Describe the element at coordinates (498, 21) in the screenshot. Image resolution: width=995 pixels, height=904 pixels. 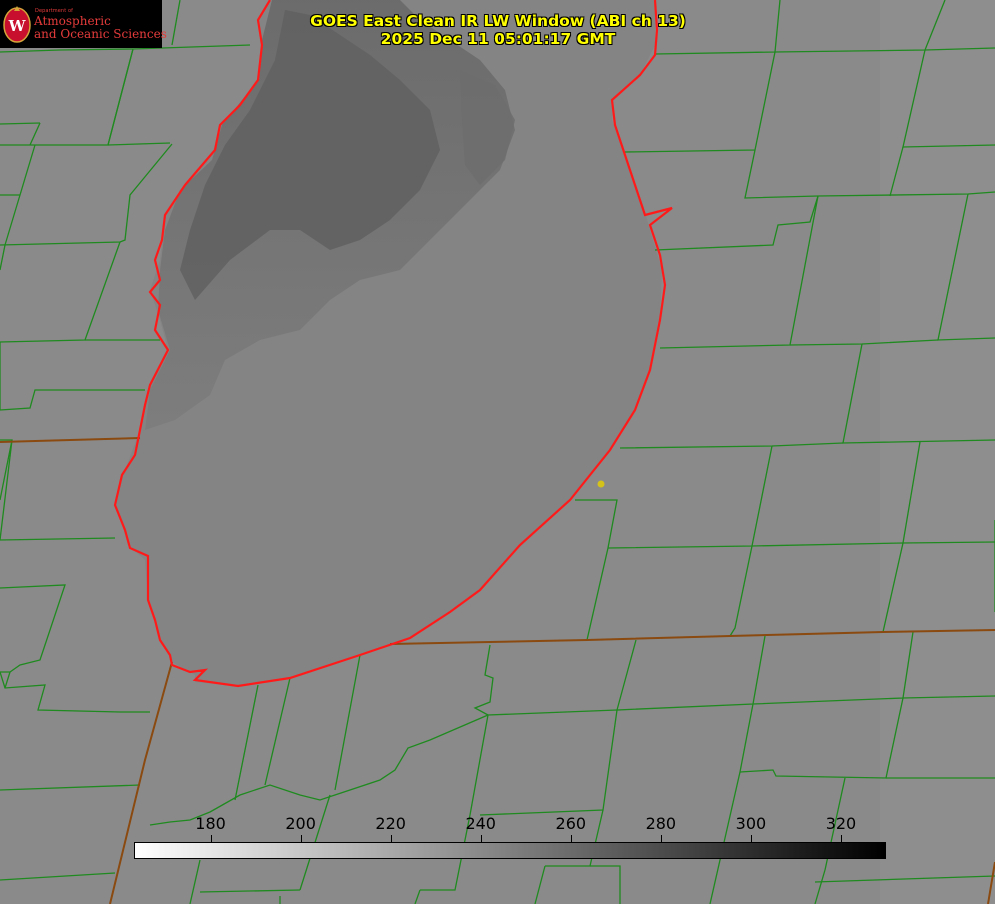
I see `title-product: GOES East Clean IR LW Window (ABI ch 13)` at that location.